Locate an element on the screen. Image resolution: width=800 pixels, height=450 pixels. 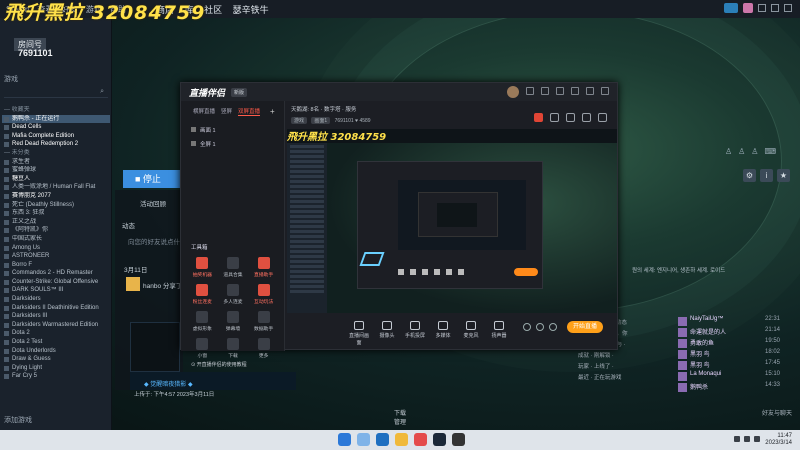
gear-icon is located at coordinates (553, 327).